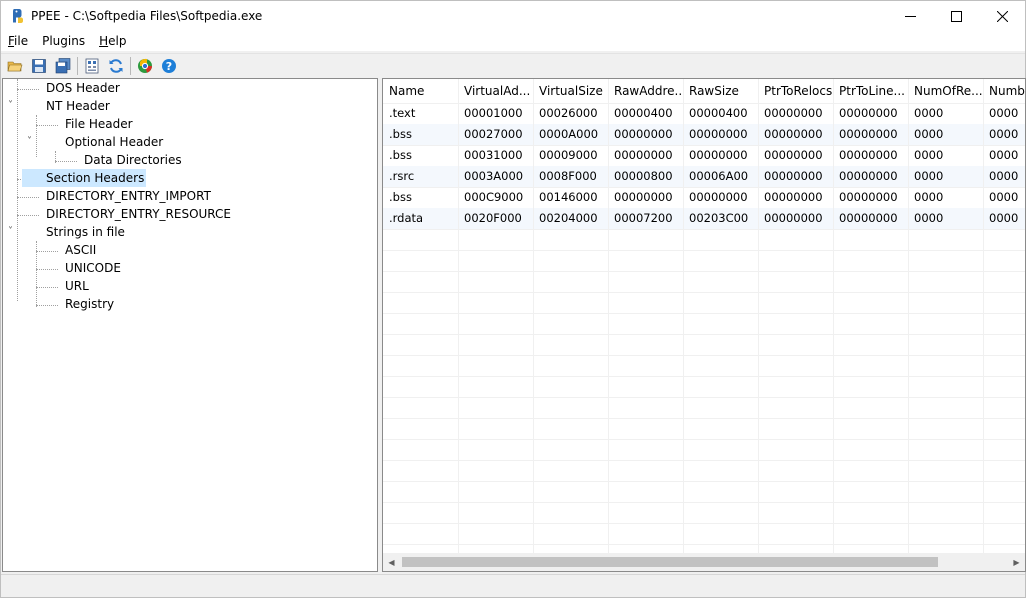 This screenshot has width=1026, height=598. Describe the element at coordinates (670, 562) in the screenshot. I see `scroll-thumb` at that location.